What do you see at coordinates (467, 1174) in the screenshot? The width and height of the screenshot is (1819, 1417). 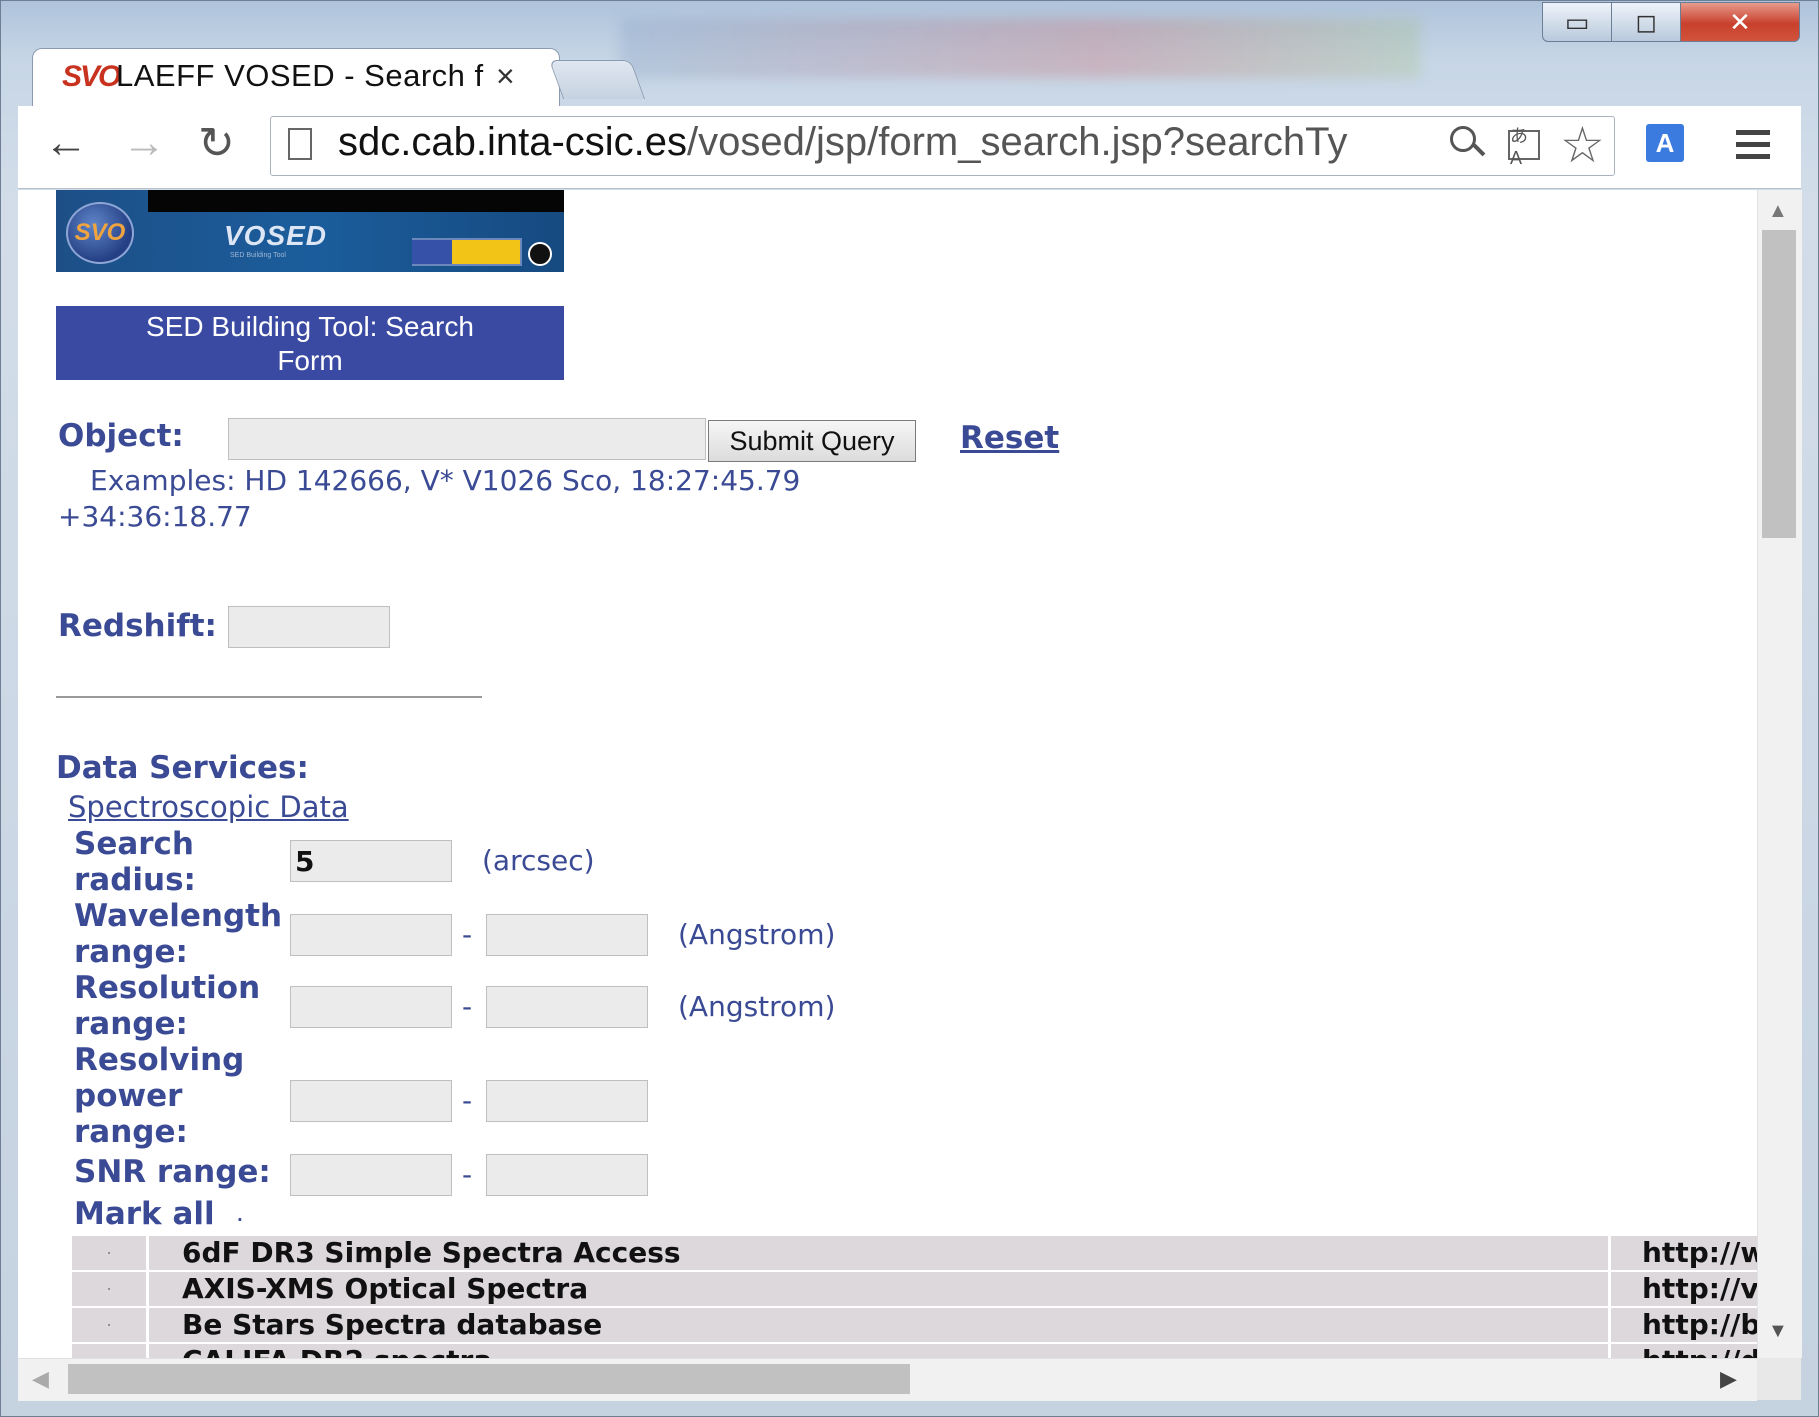 I see `snr-dash: -` at bounding box center [467, 1174].